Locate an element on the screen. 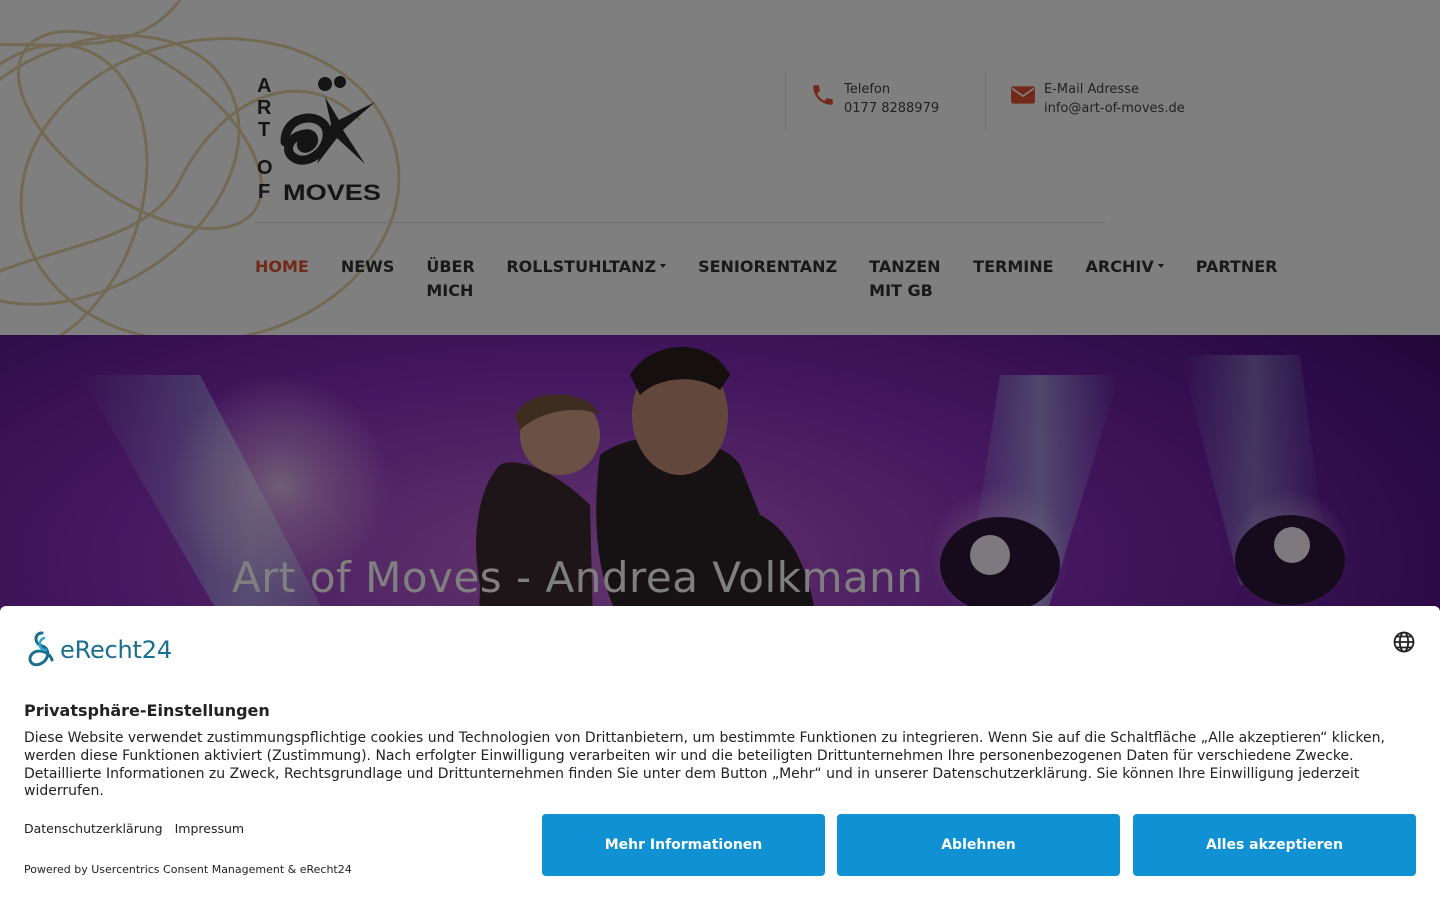  consent-title: Privatsphäre-Einstellungen is located at coordinates (147, 710).